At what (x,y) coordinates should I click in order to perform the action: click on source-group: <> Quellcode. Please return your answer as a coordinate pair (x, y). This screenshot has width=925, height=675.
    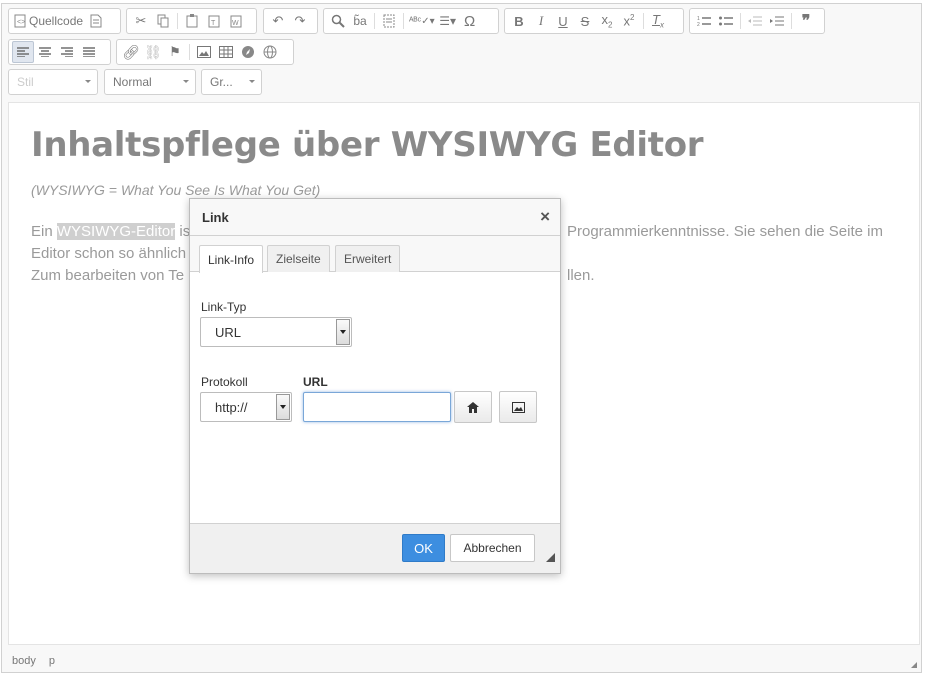
    Looking at the image, I should click on (64, 21).